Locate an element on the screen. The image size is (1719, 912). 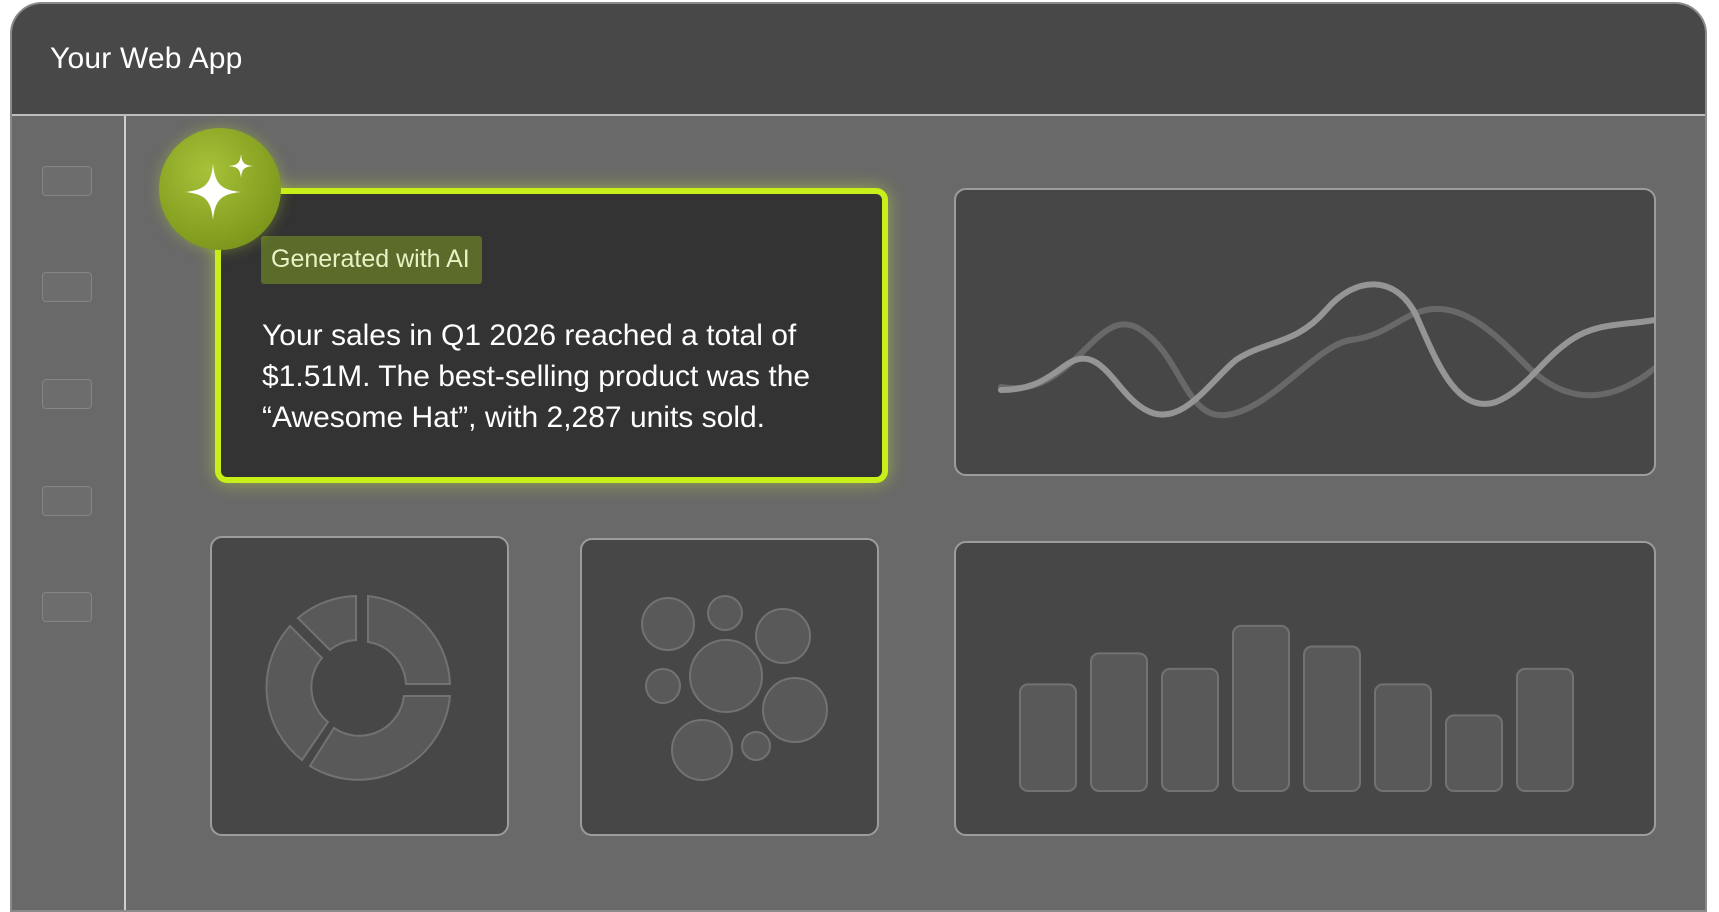
sparkle-icon is located at coordinates (219, 187).